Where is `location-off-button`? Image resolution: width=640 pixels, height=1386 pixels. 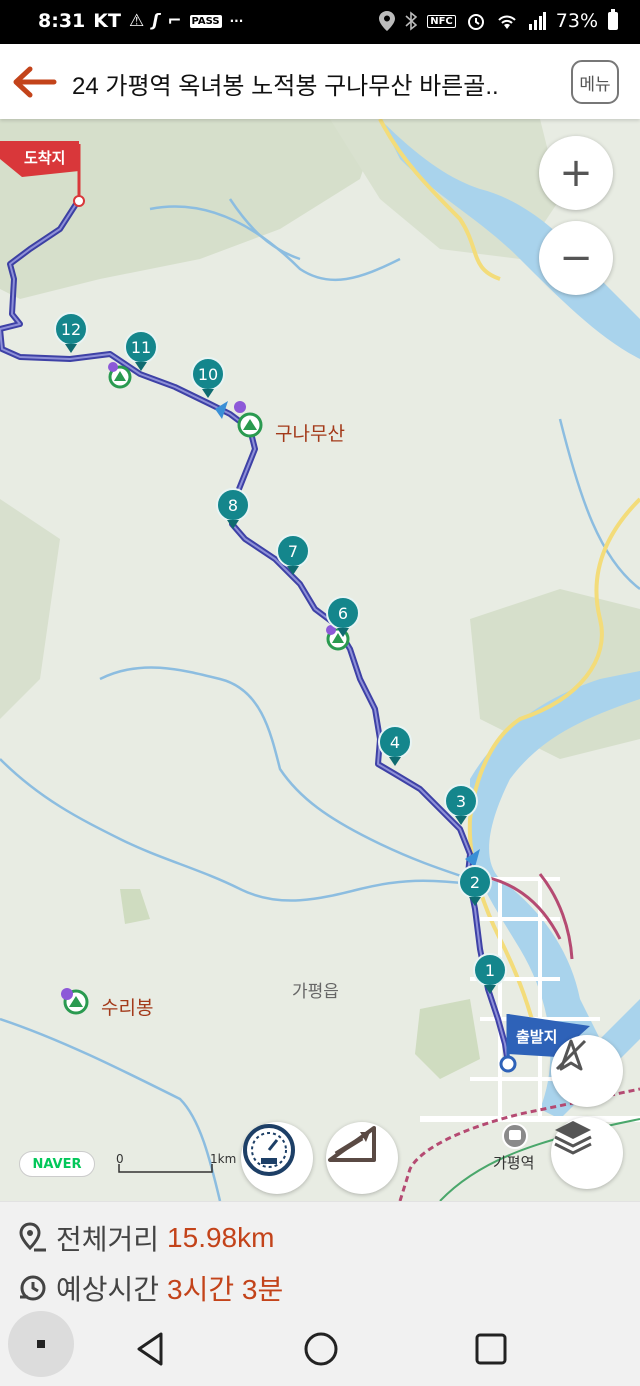
location-off-button is located at coordinates (587, 1071).